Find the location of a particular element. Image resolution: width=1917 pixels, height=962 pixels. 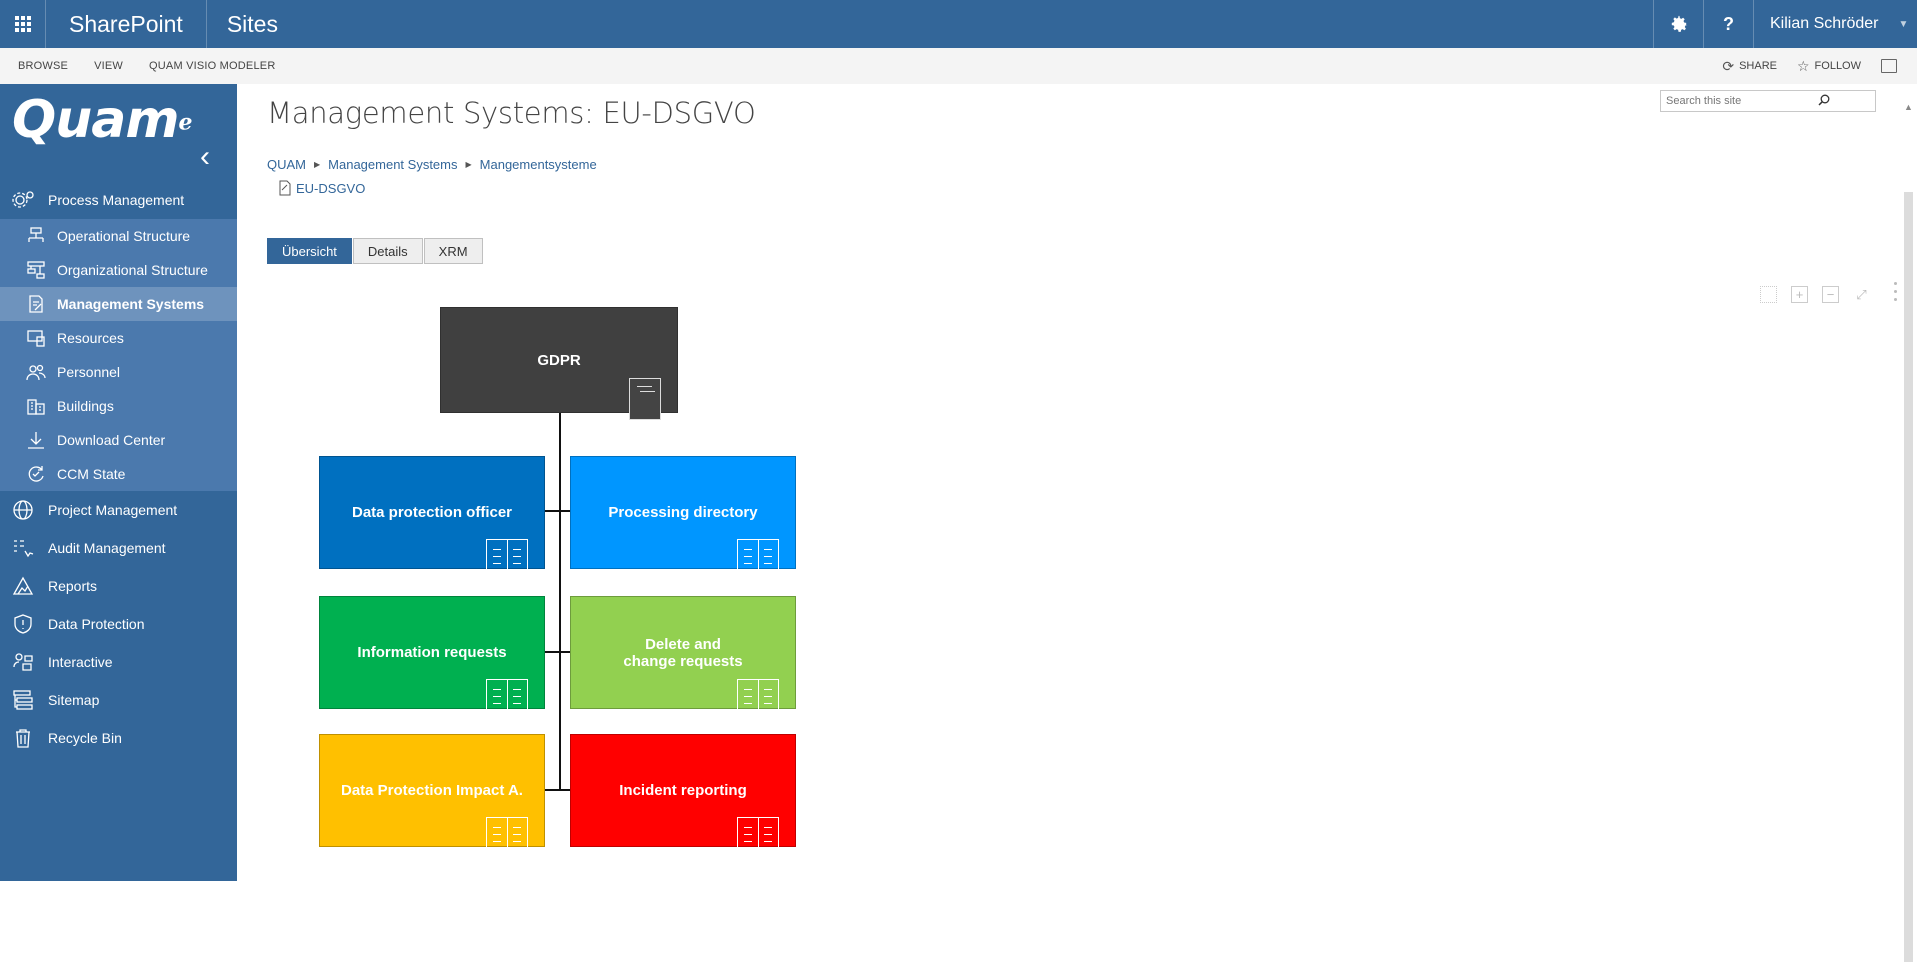

nav-item-organizational-structure: Organizational Structure is located at coordinates (118, 270).